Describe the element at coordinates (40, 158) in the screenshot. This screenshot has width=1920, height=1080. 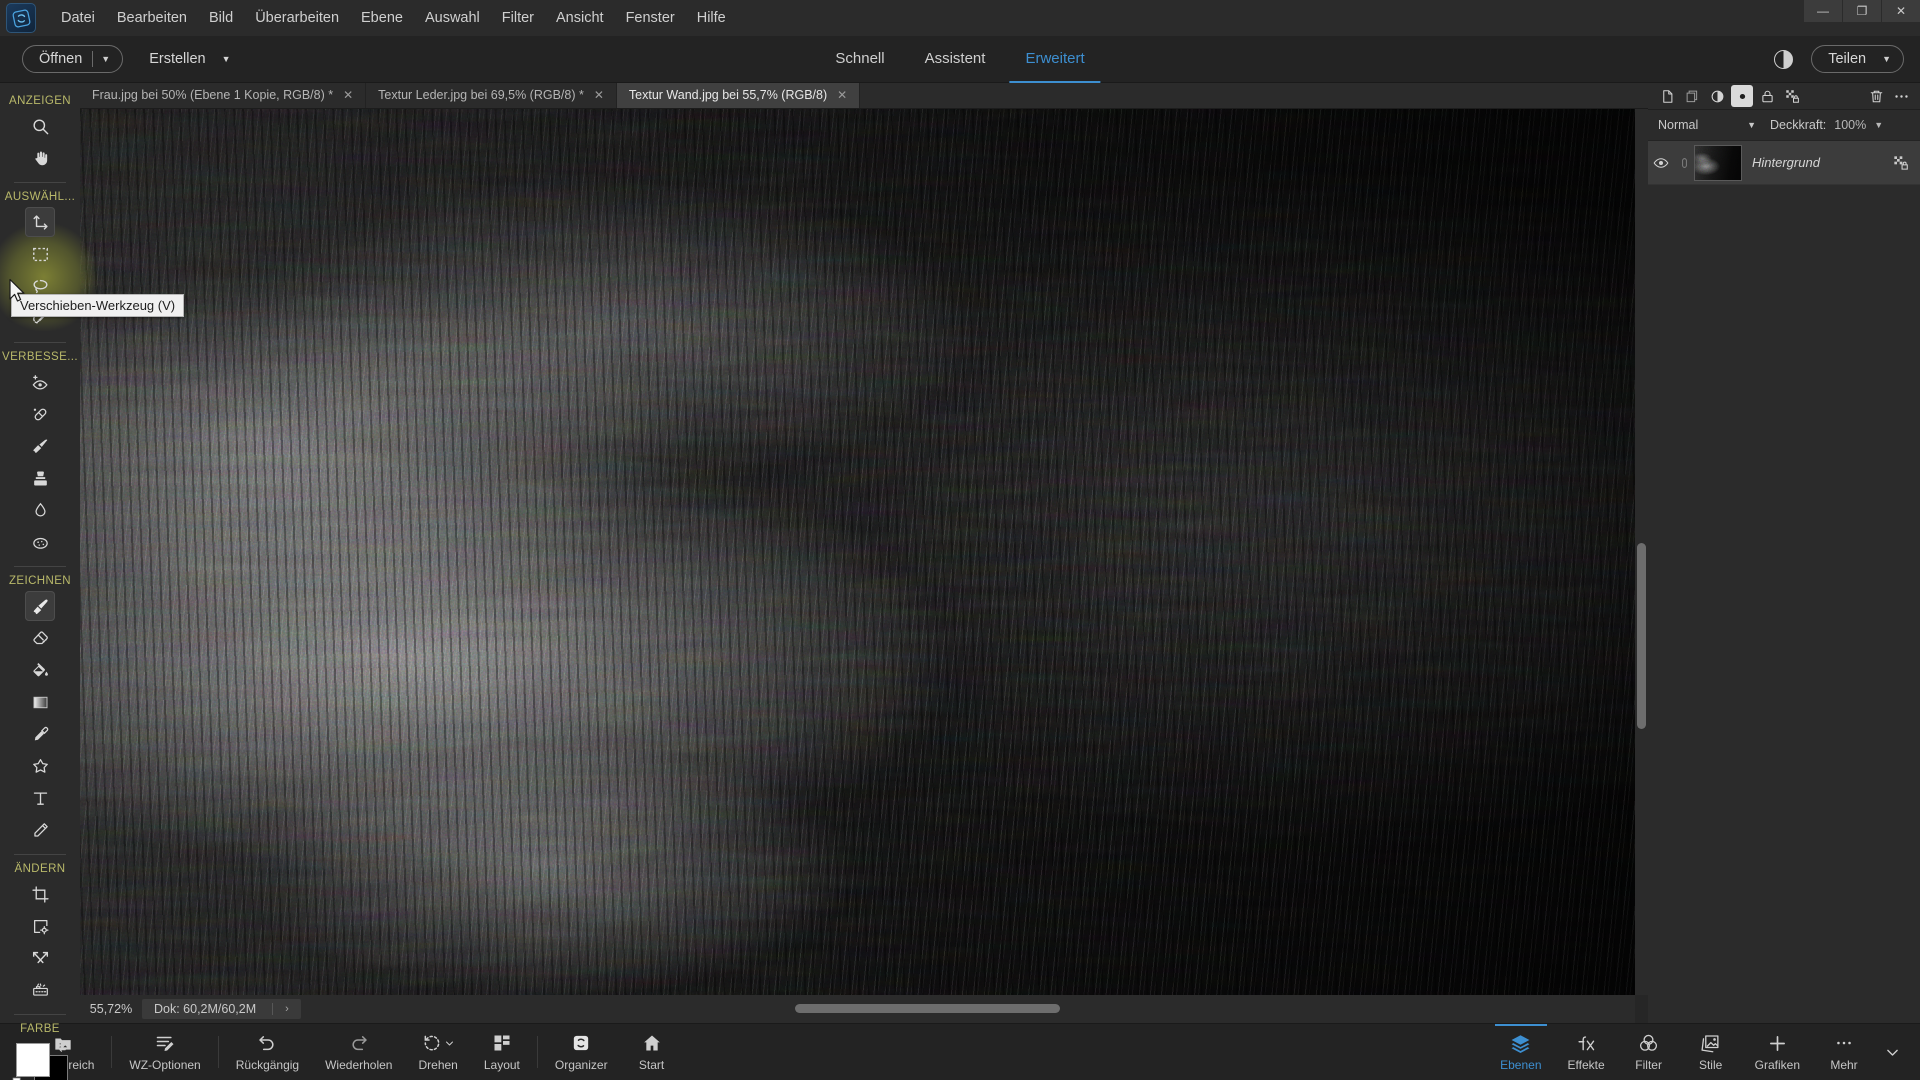
I see `hand-tool` at that location.